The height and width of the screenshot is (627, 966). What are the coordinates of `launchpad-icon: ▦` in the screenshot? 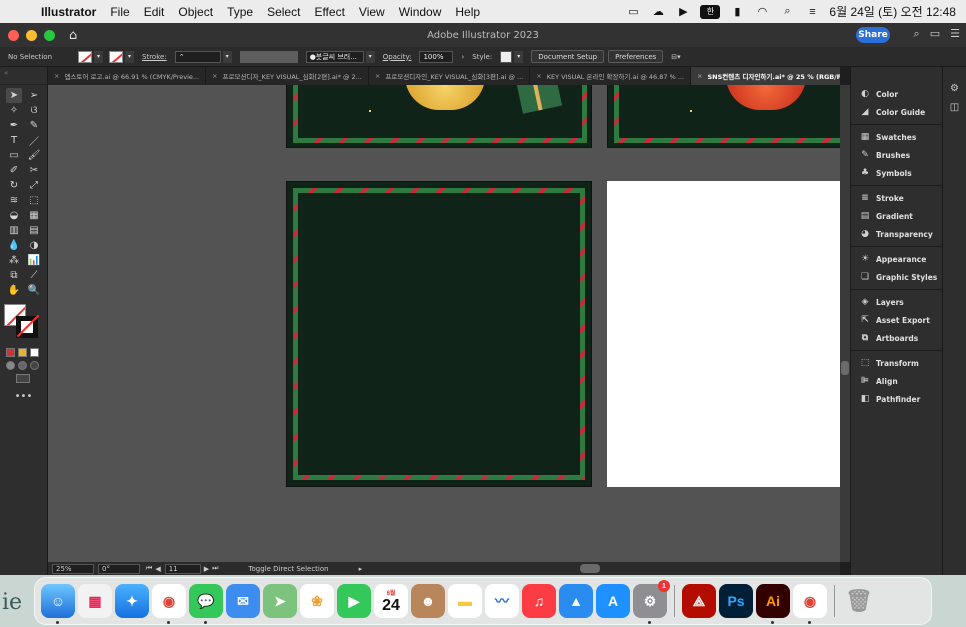 It's located at (95, 601).